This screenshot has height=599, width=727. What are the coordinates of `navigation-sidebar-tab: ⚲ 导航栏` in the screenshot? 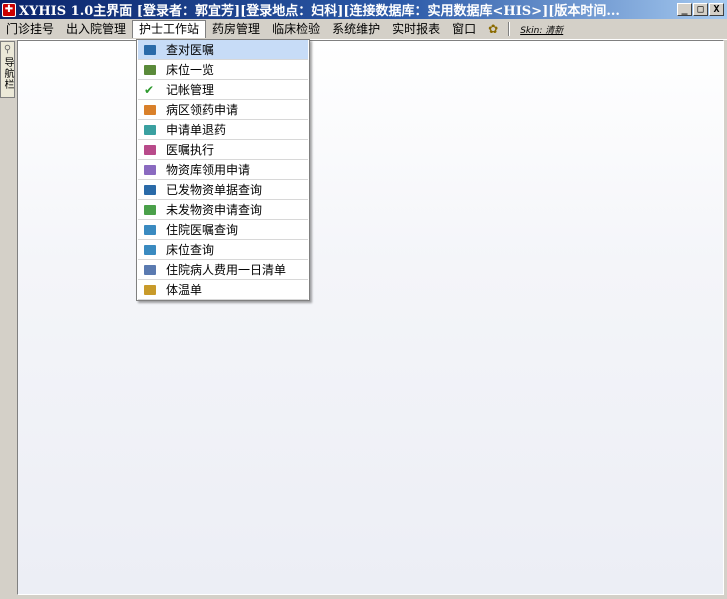 It's located at (7, 69).